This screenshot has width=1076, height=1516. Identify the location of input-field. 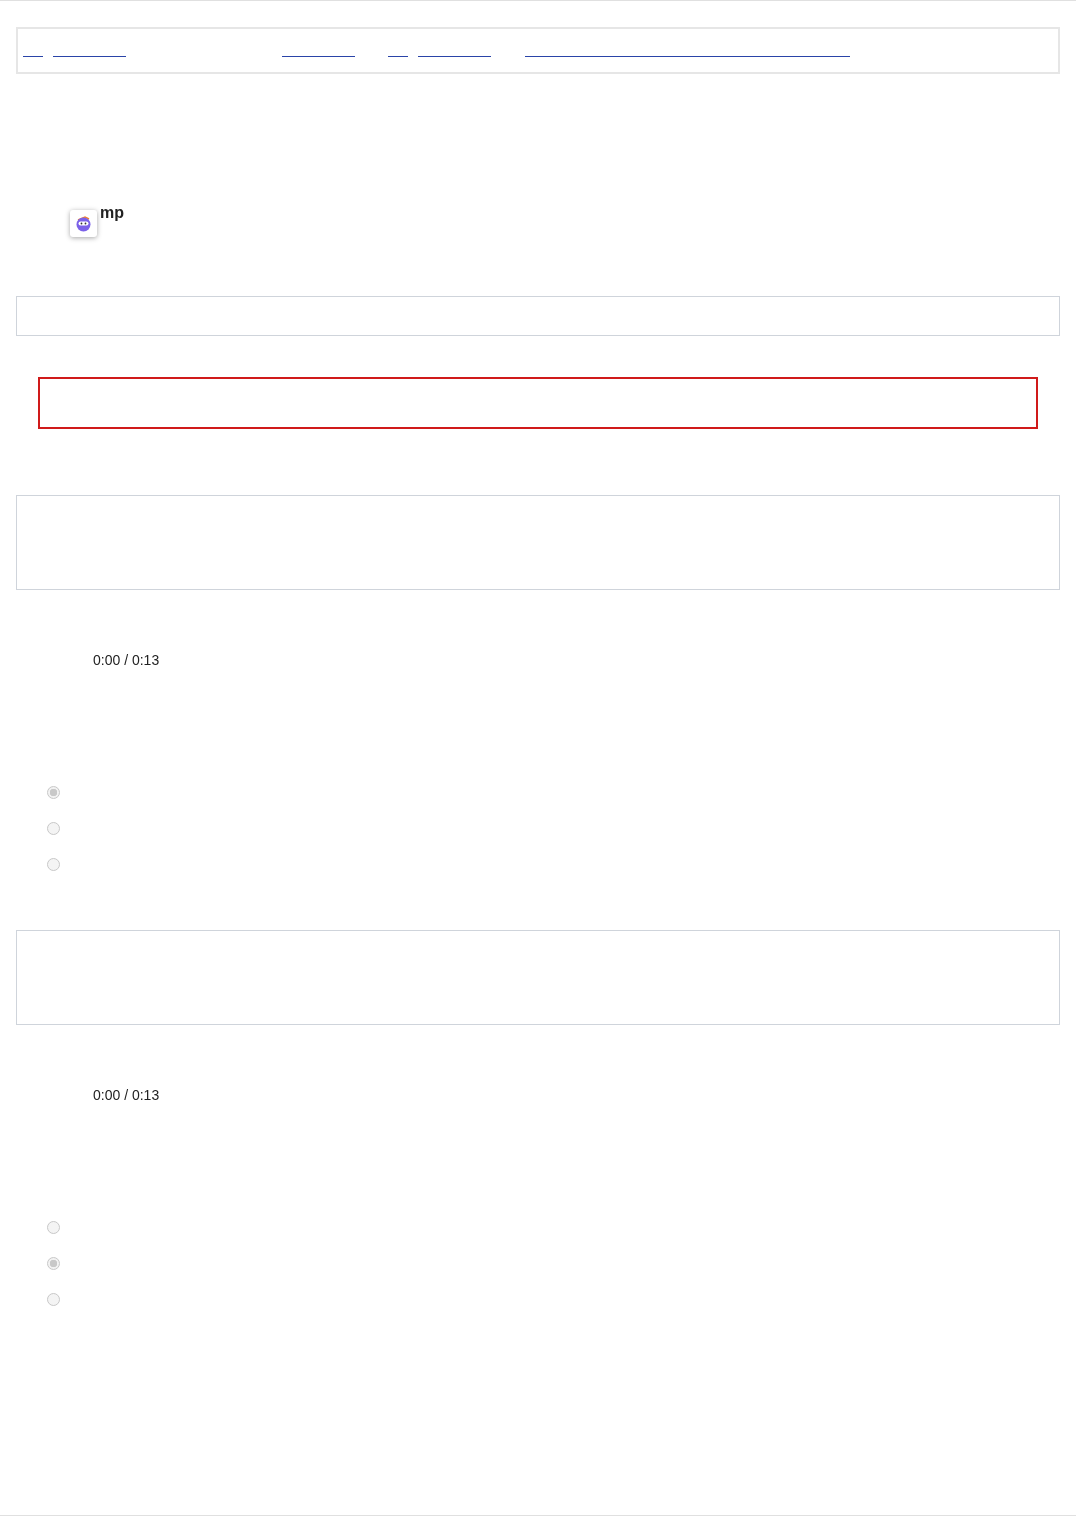
(538, 316).